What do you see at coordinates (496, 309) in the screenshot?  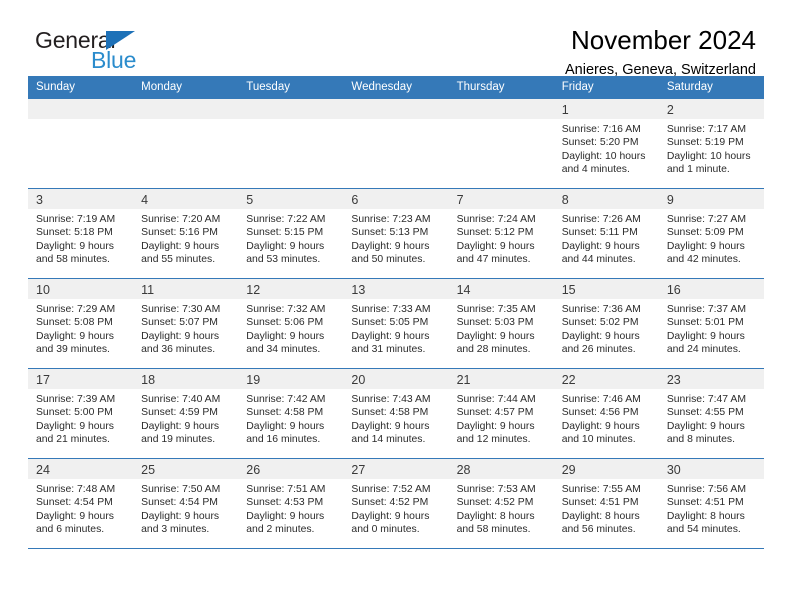 I see `sunrise-text: Sunrise: 7:35 AM` at bounding box center [496, 309].